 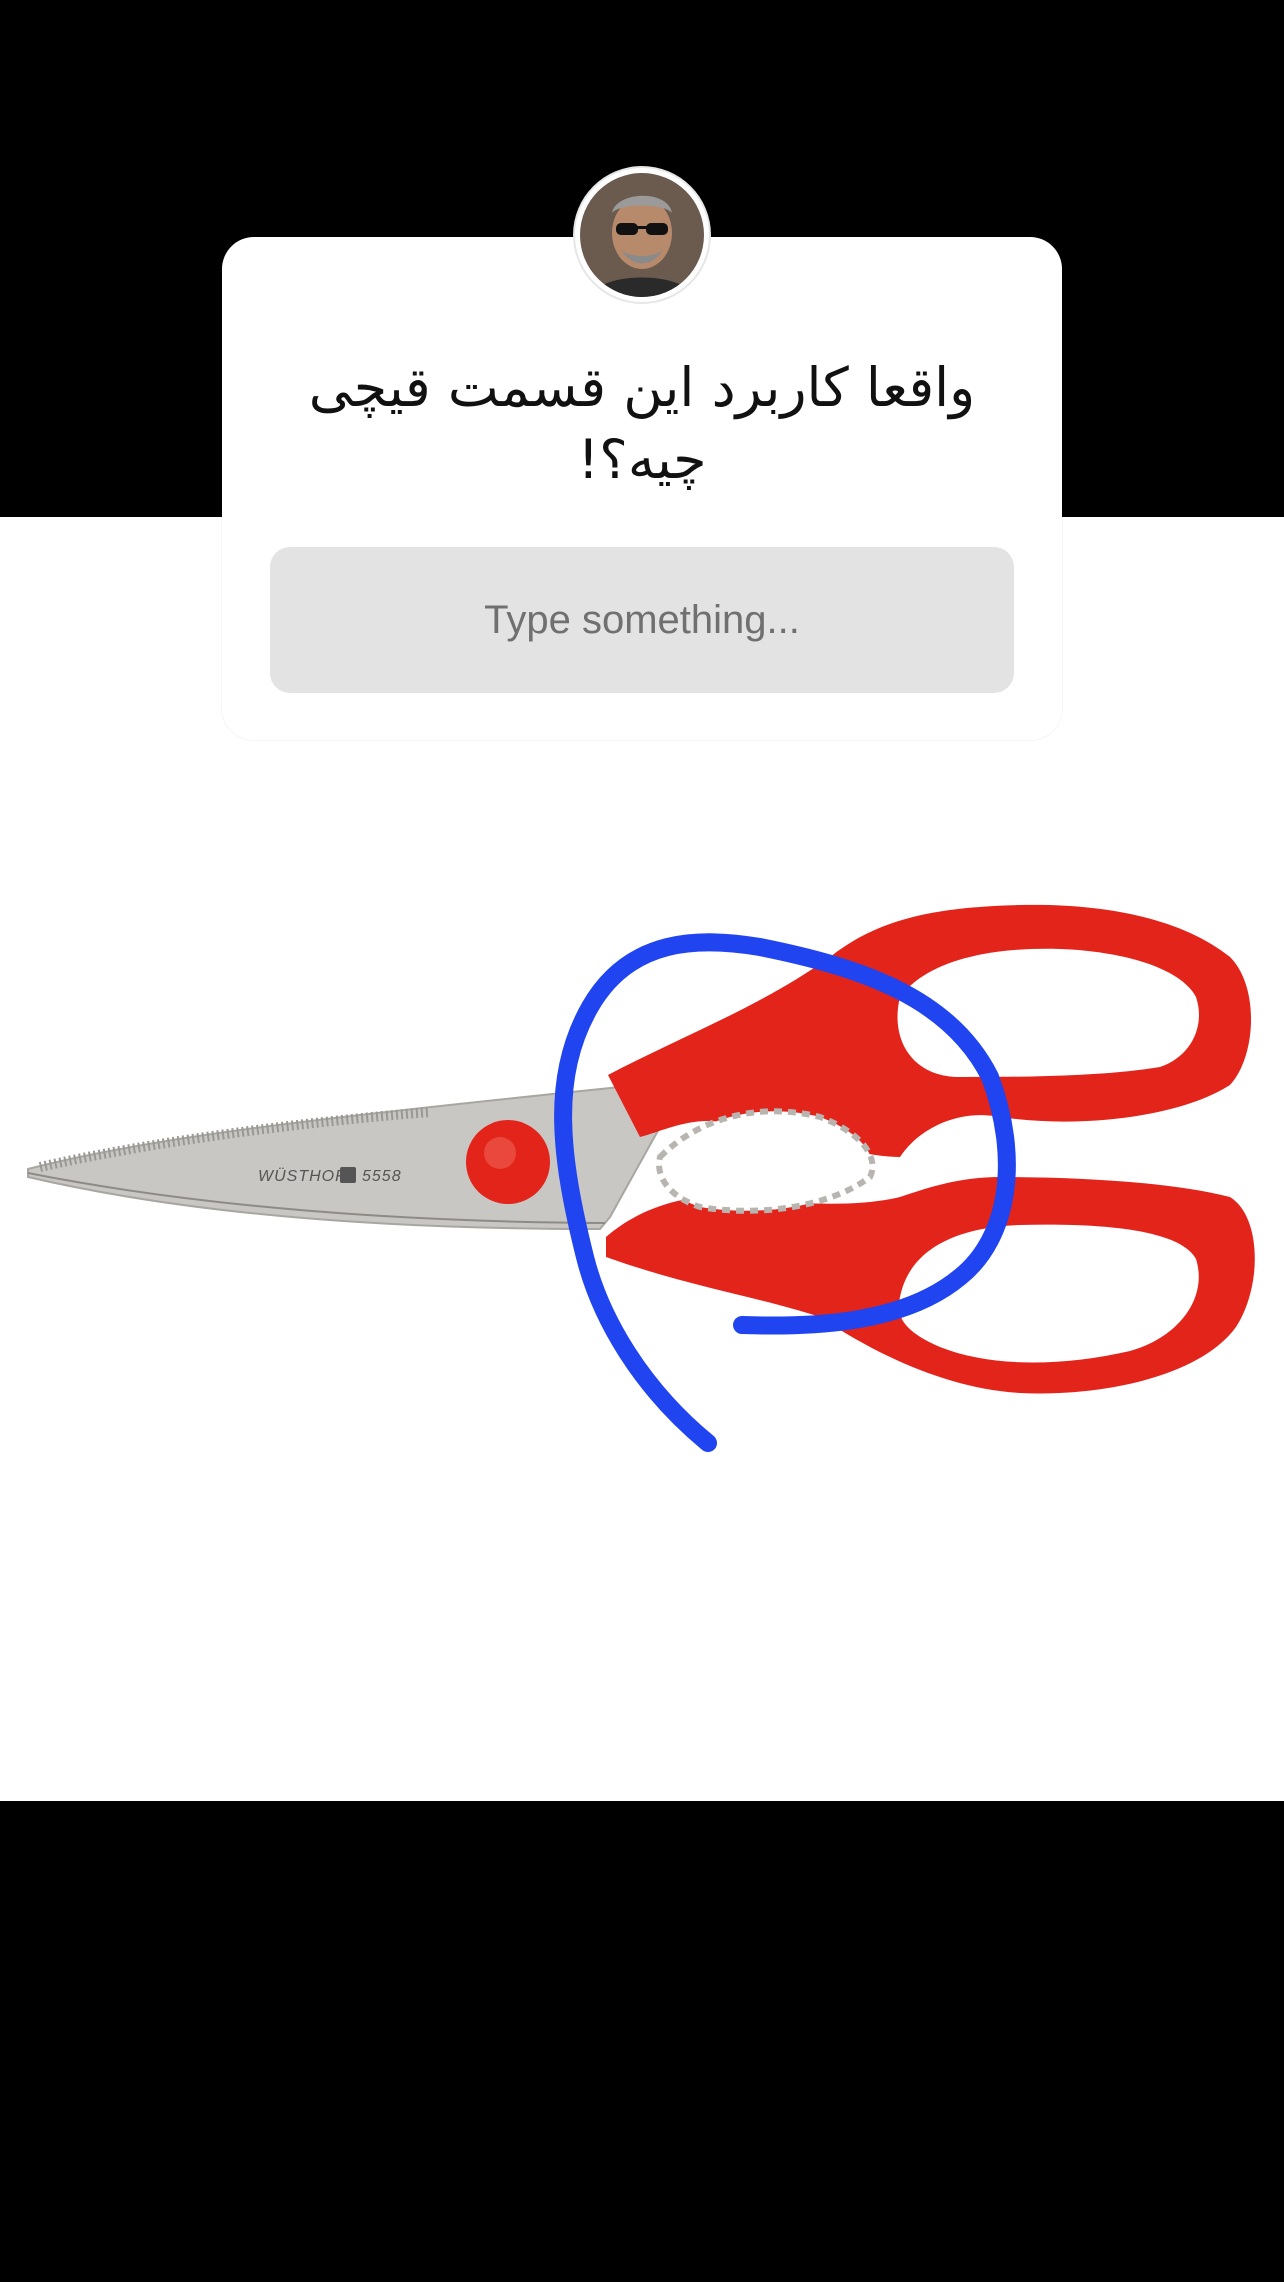 What do you see at coordinates (382, 1176) in the screenshot?
I see `model-text: 5558` at bounding box center [382, 1176].